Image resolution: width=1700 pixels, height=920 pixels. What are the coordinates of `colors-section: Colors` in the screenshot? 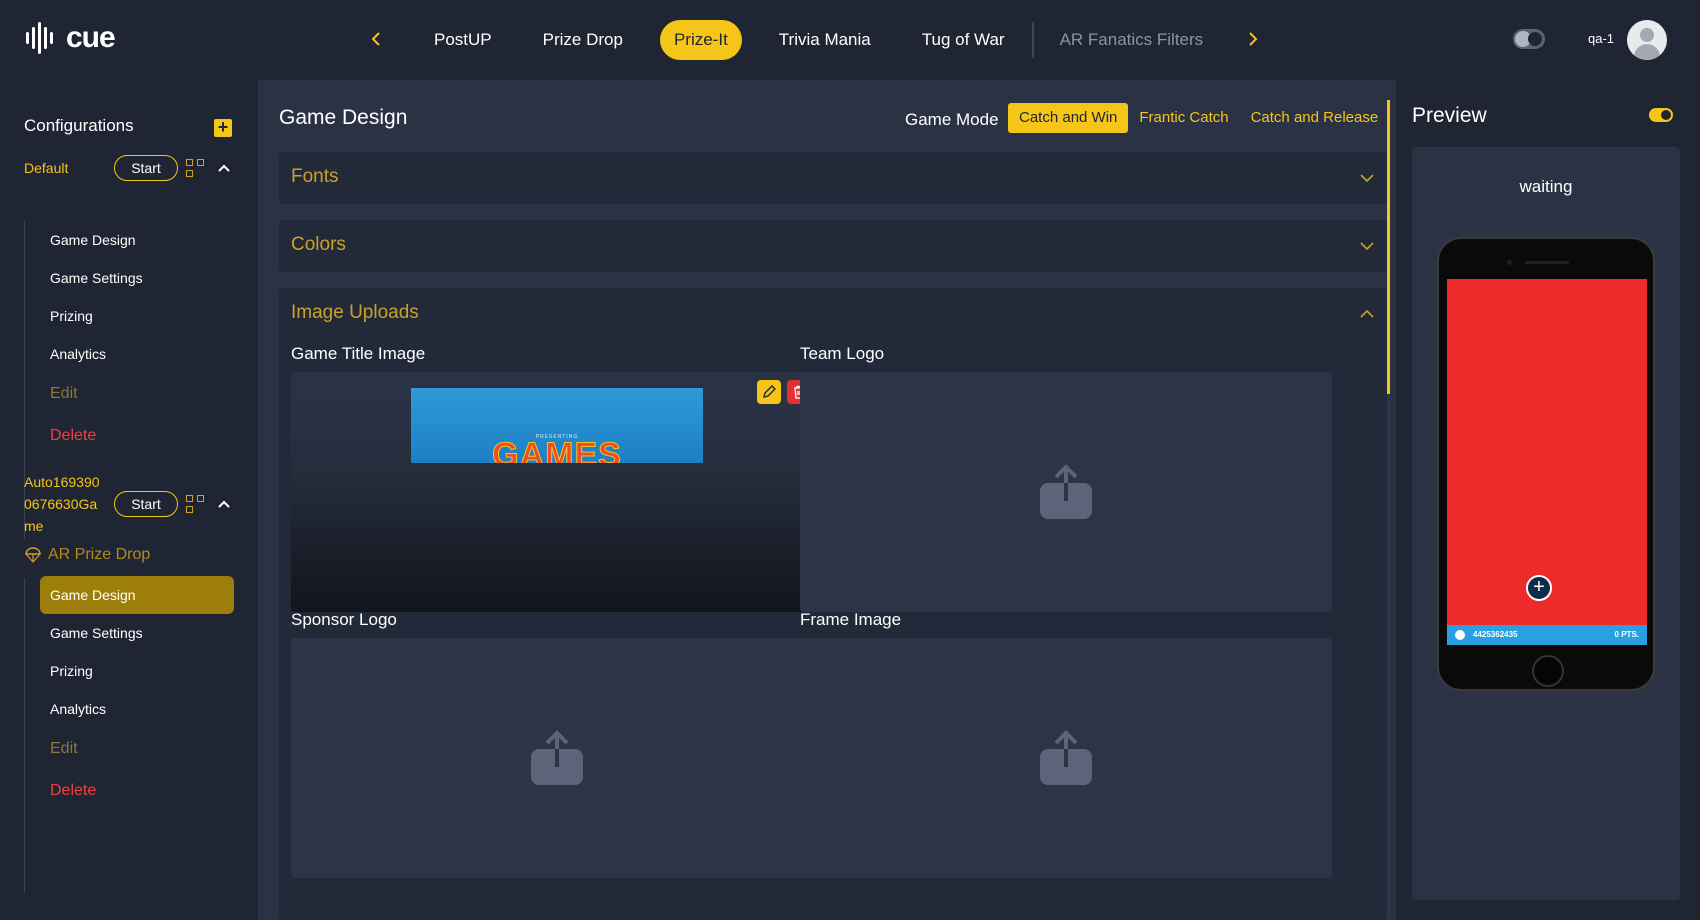 It's located at (833, 246).